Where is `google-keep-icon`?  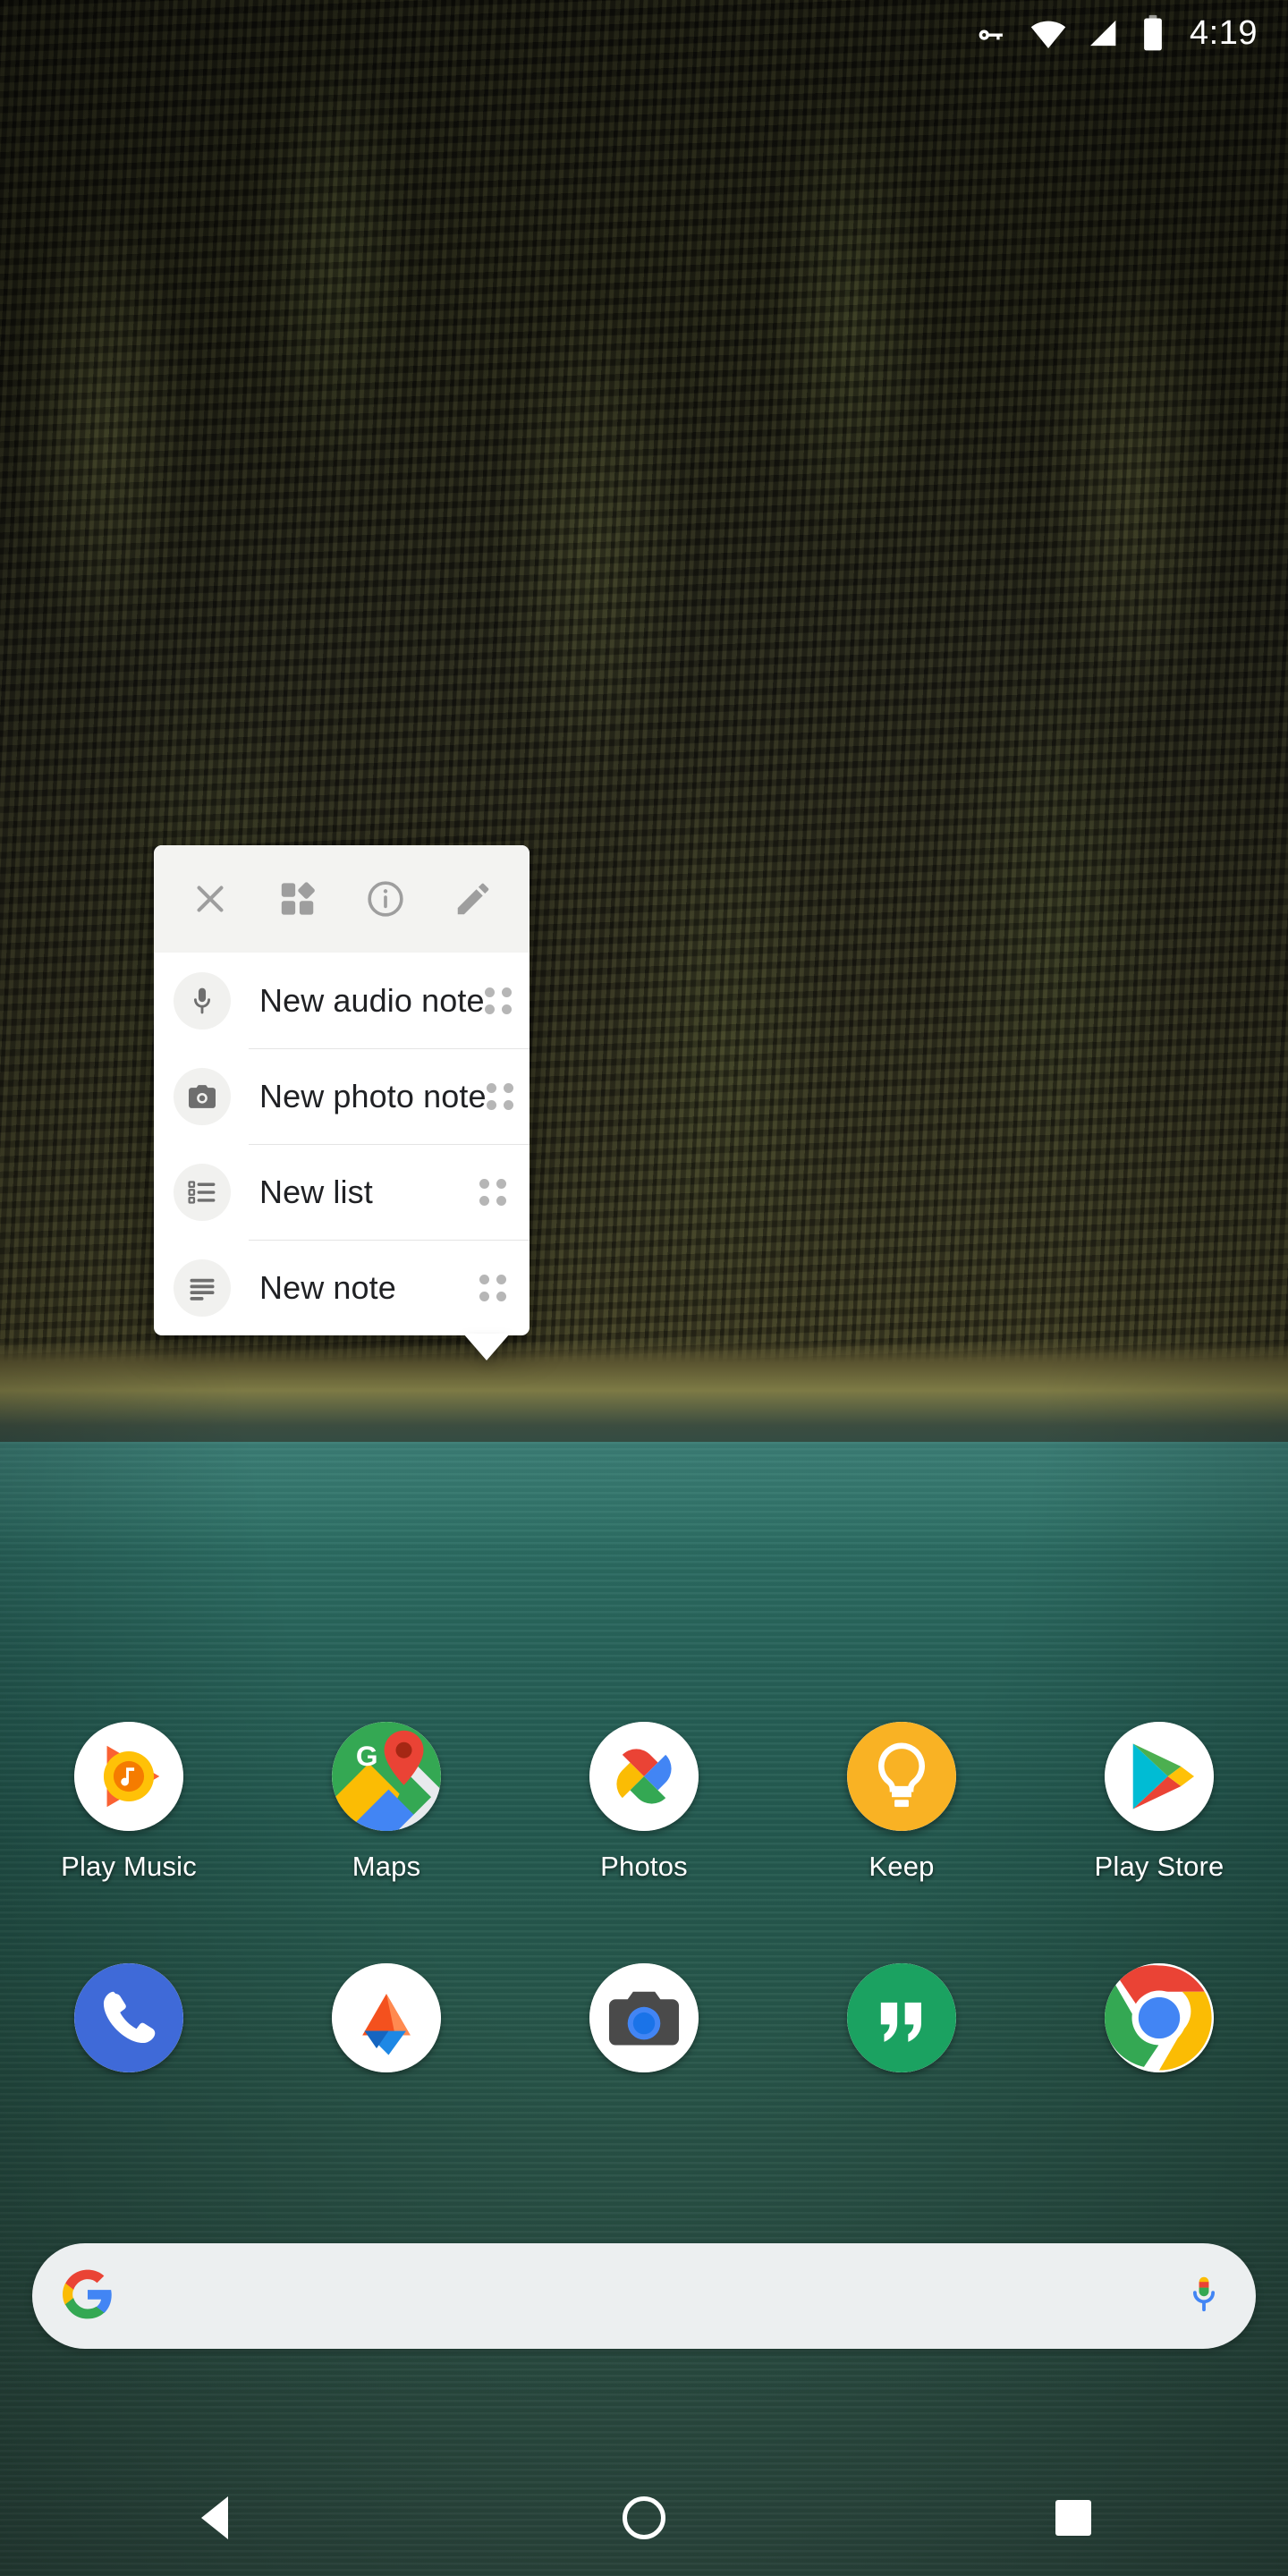
google-keep-icon is located at coordinates (901, 1776).